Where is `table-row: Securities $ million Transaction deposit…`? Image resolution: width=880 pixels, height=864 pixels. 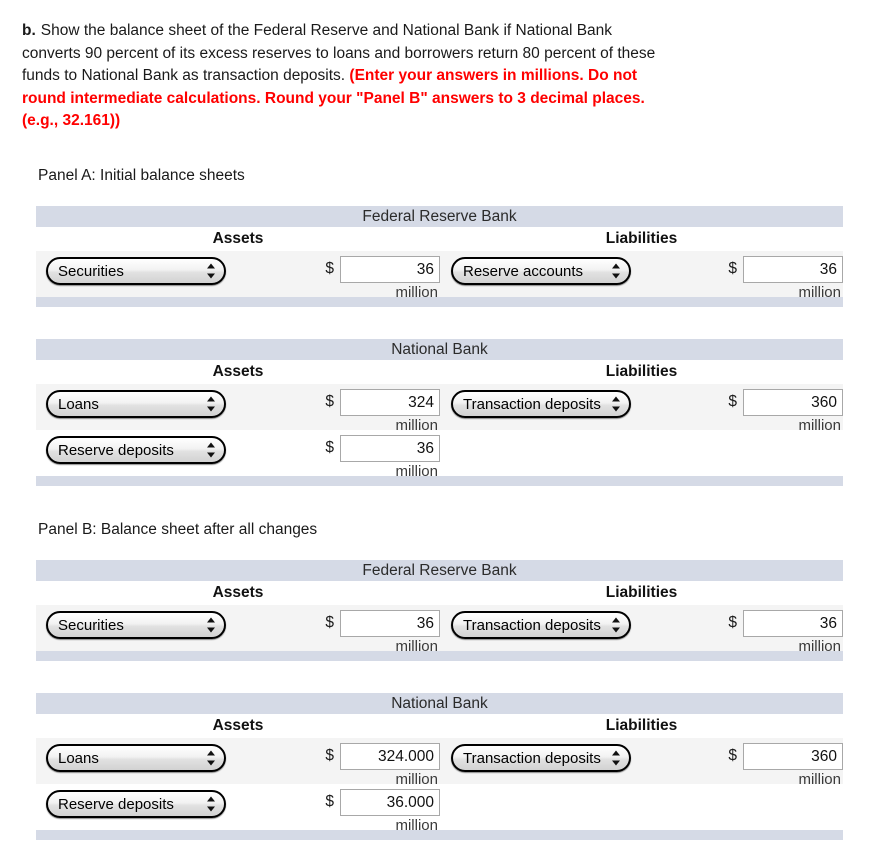 table-row: Securities $ million Transaction deposit… is located at coordinates (439, 630).